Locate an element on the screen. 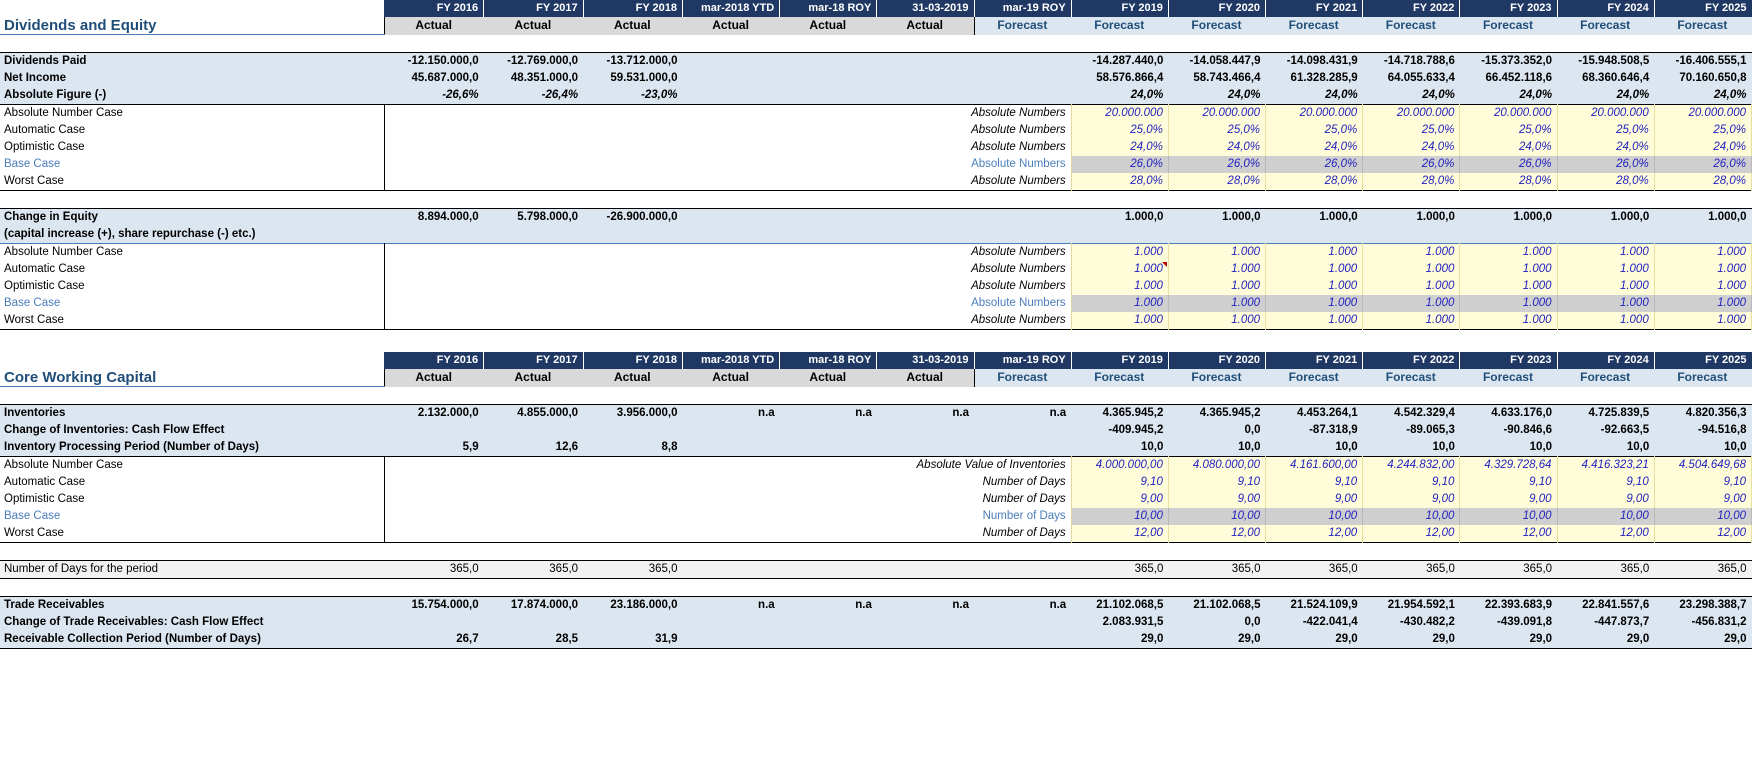  s1-equity-scenario-2-input-2: 1.000 is located at coordinates (1314, 286).